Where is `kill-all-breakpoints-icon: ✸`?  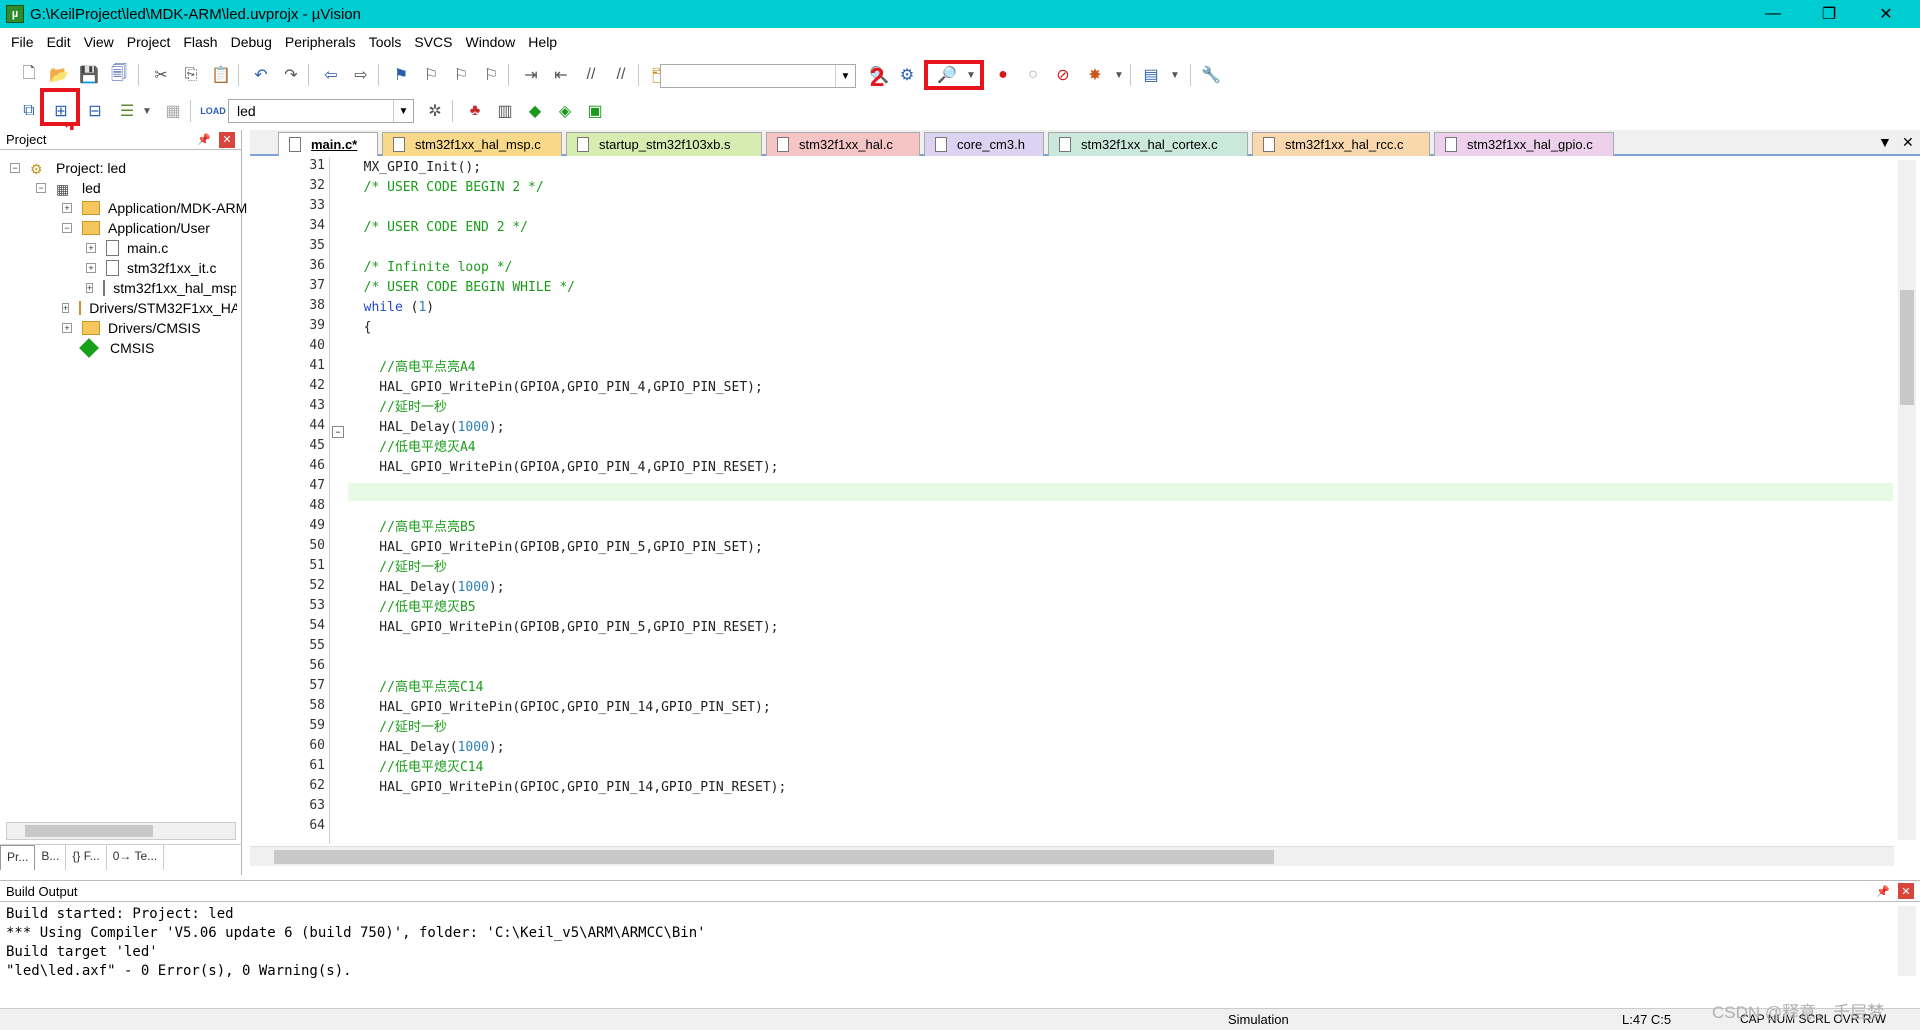
kill-all-breakpoints-icon: ✸ is located at coordinates (1095, 75).